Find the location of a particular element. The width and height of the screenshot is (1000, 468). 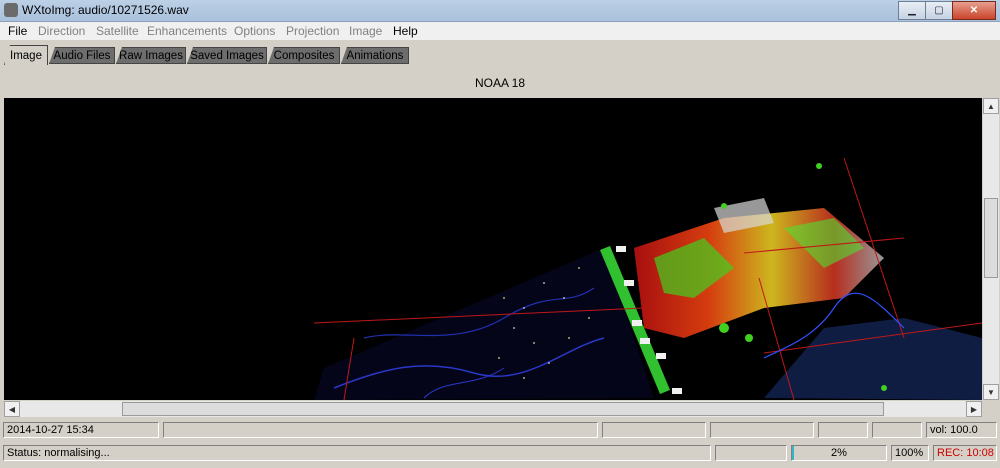

tab-composites: Composites is located at coordinates (304, 55).